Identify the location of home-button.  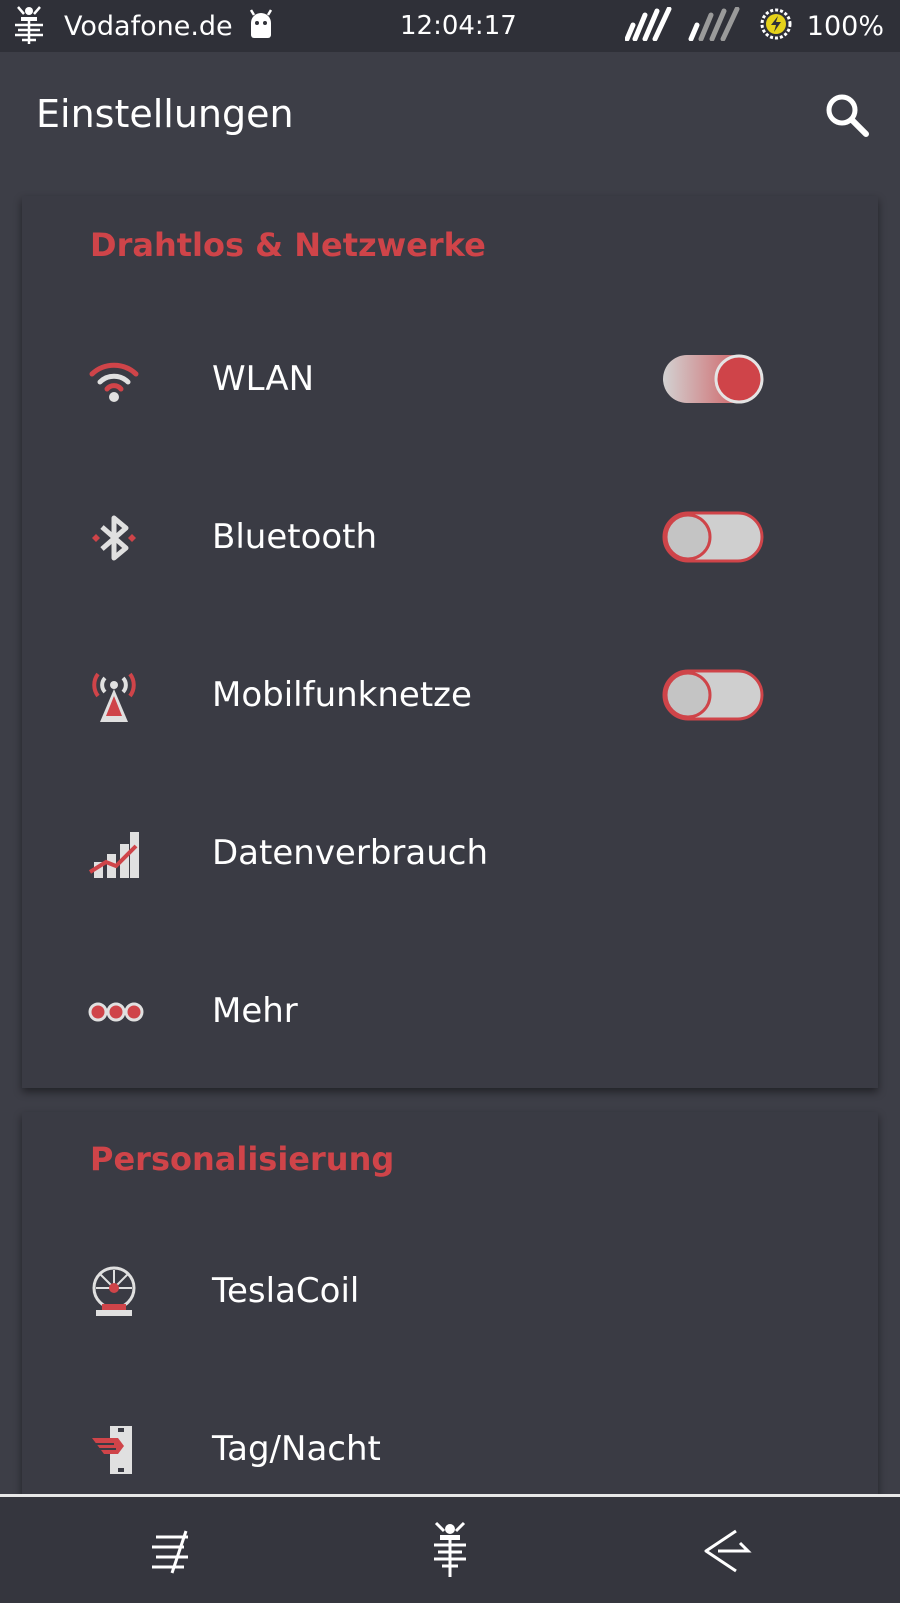
(450, 1549).